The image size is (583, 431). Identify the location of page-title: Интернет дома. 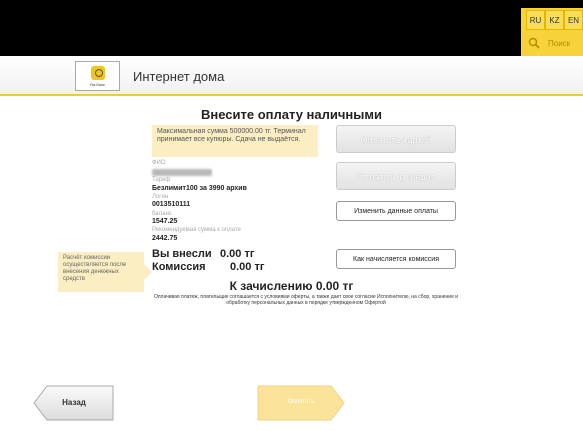
(179, 76).